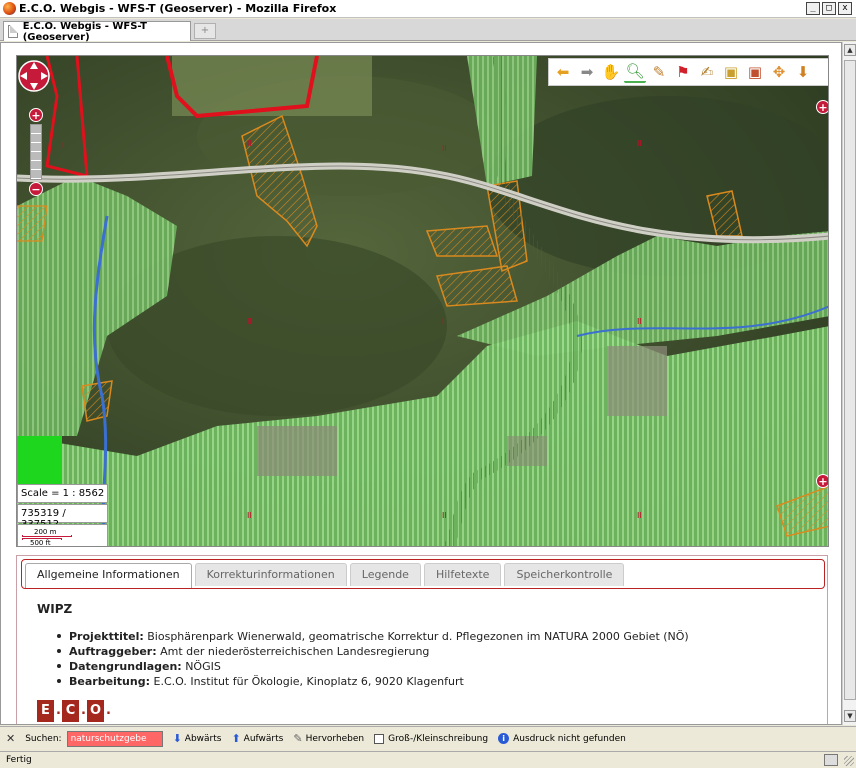  What do you see at coordinates (563, 72) in the screenshot?
I see `back-arrow-icon: ⬅` at bounding box center [563, 72].